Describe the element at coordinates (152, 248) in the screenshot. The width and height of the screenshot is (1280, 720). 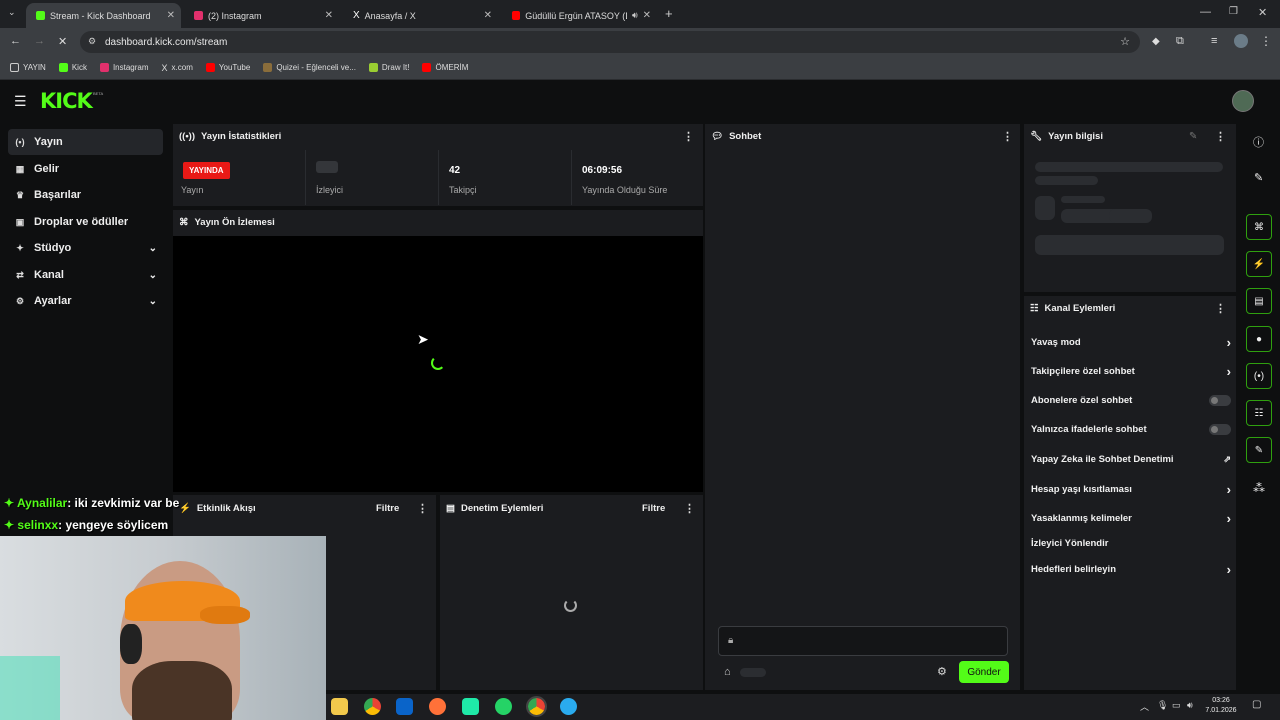
I see `chevron-down-icon: ⌄` at that location.